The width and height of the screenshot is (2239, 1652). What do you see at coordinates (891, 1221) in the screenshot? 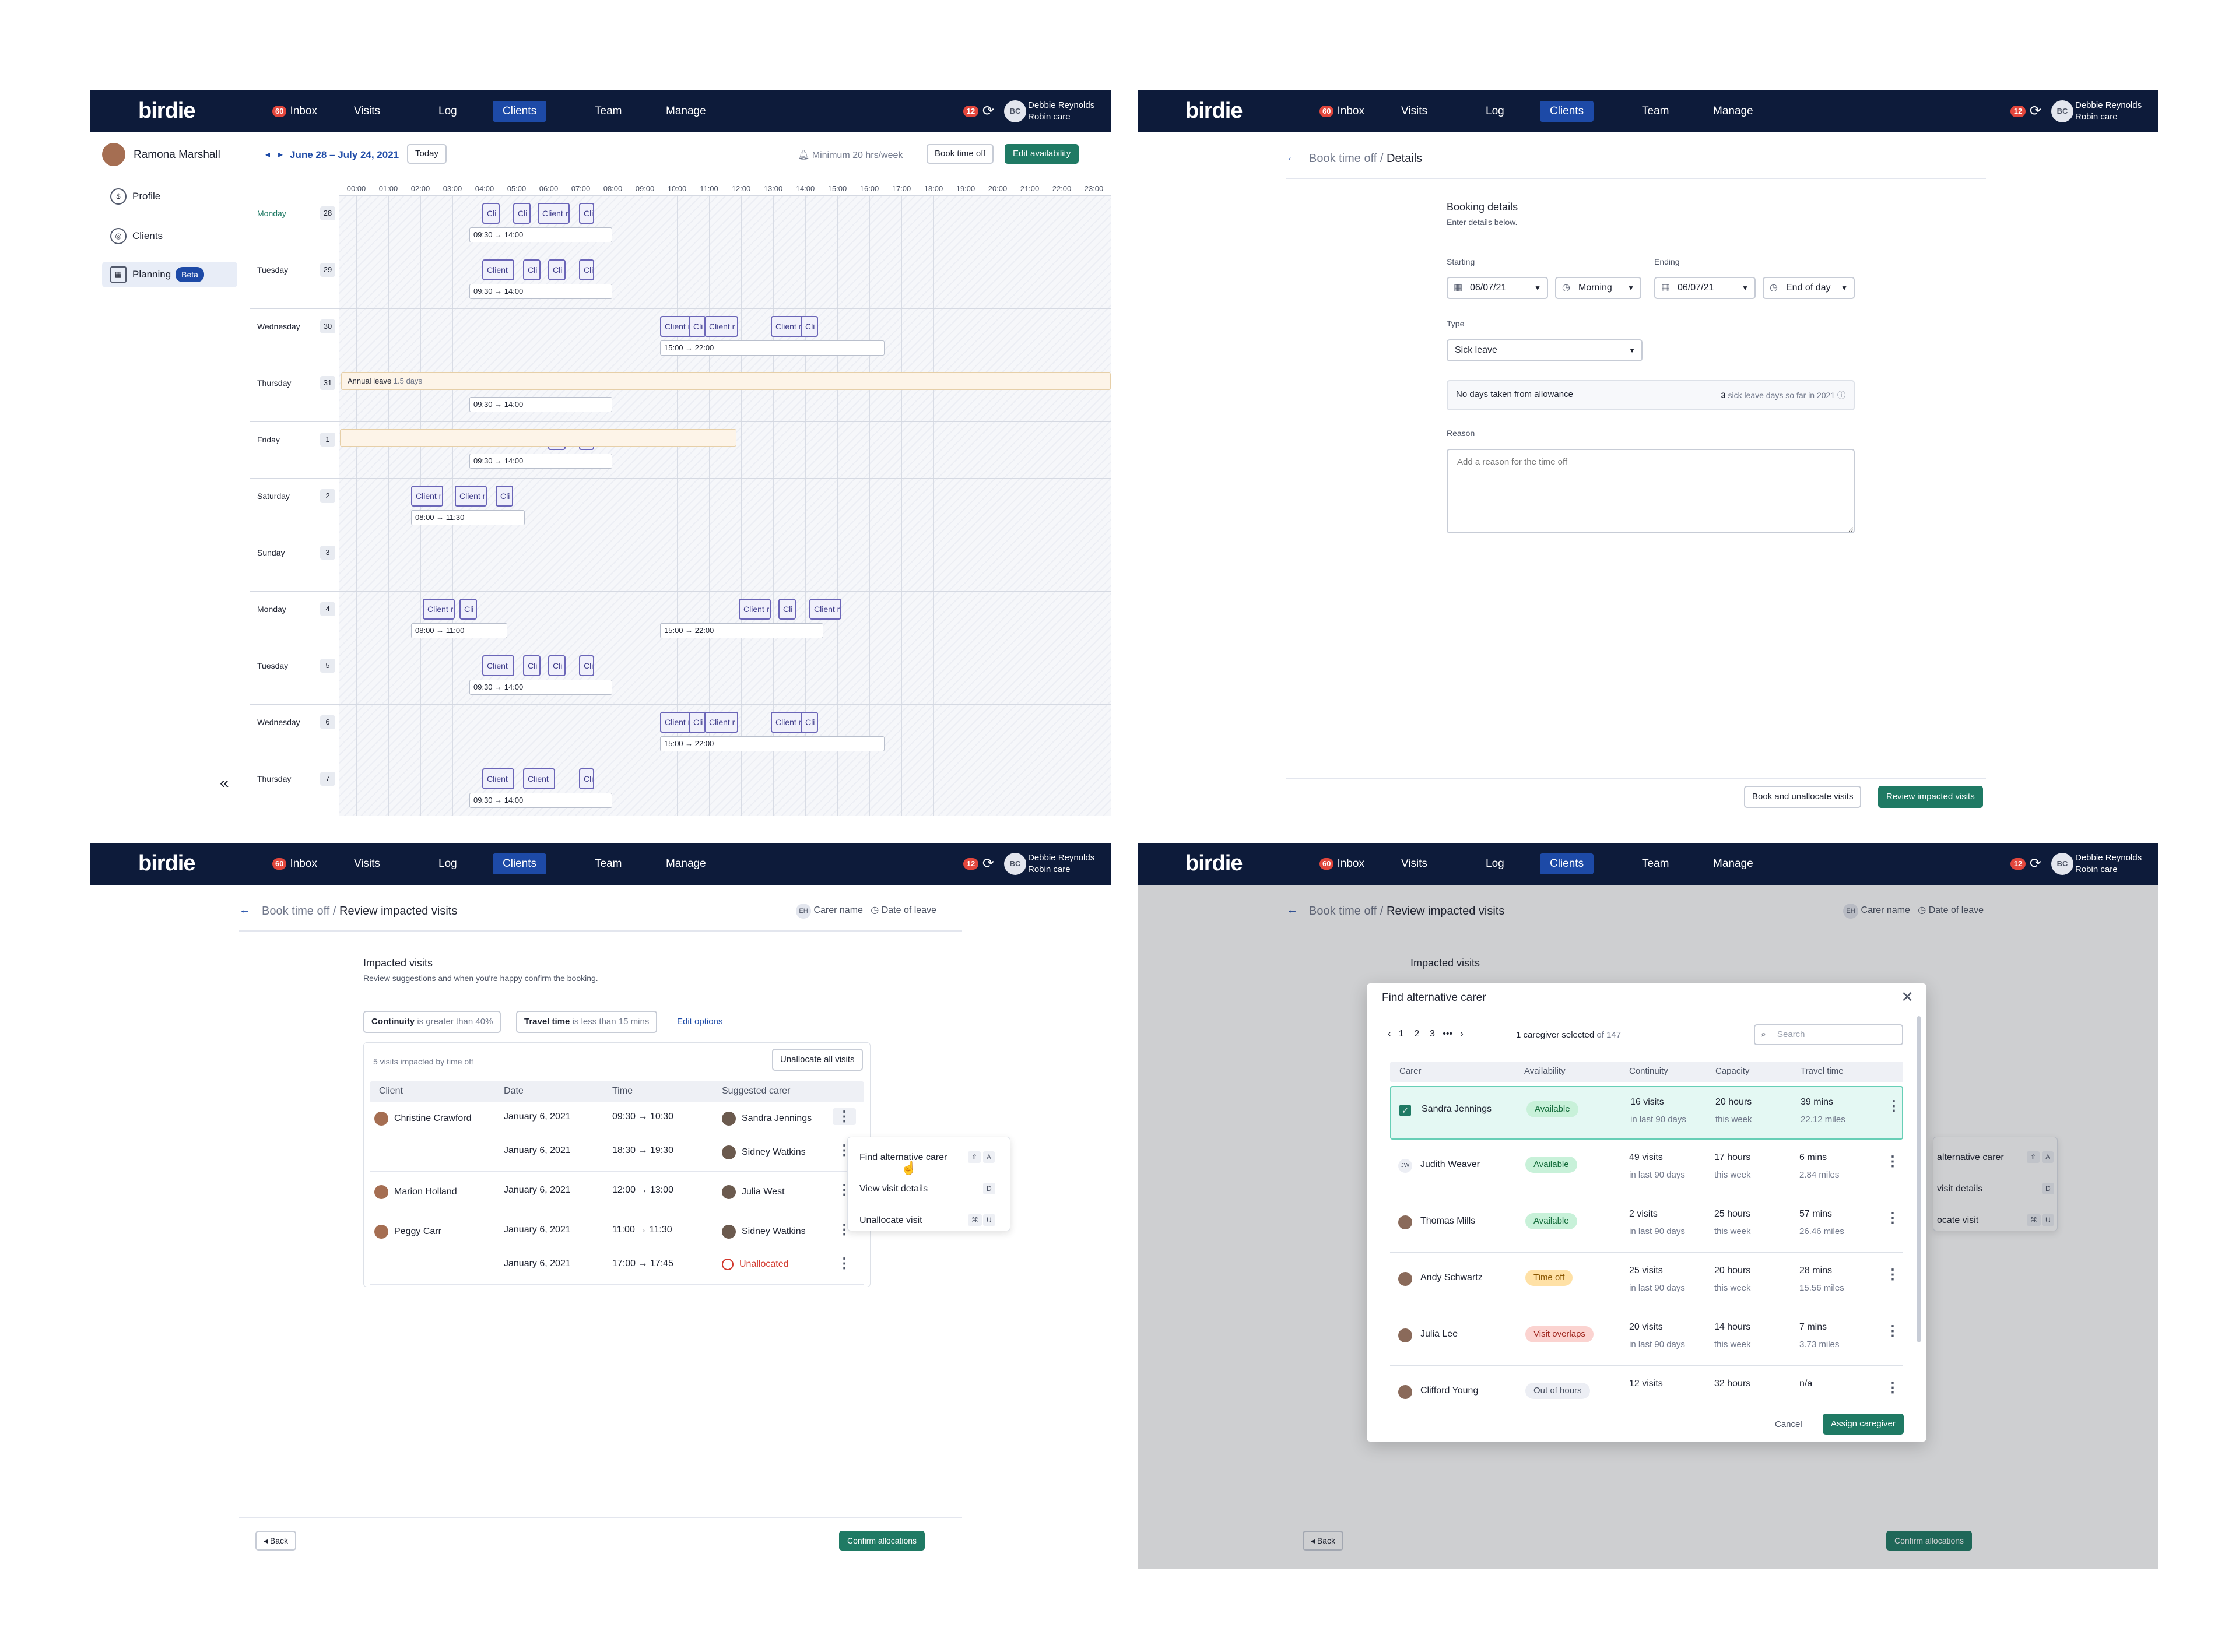
I see `menu-item: Unallocate visit` at bounding box center [891, 1221].